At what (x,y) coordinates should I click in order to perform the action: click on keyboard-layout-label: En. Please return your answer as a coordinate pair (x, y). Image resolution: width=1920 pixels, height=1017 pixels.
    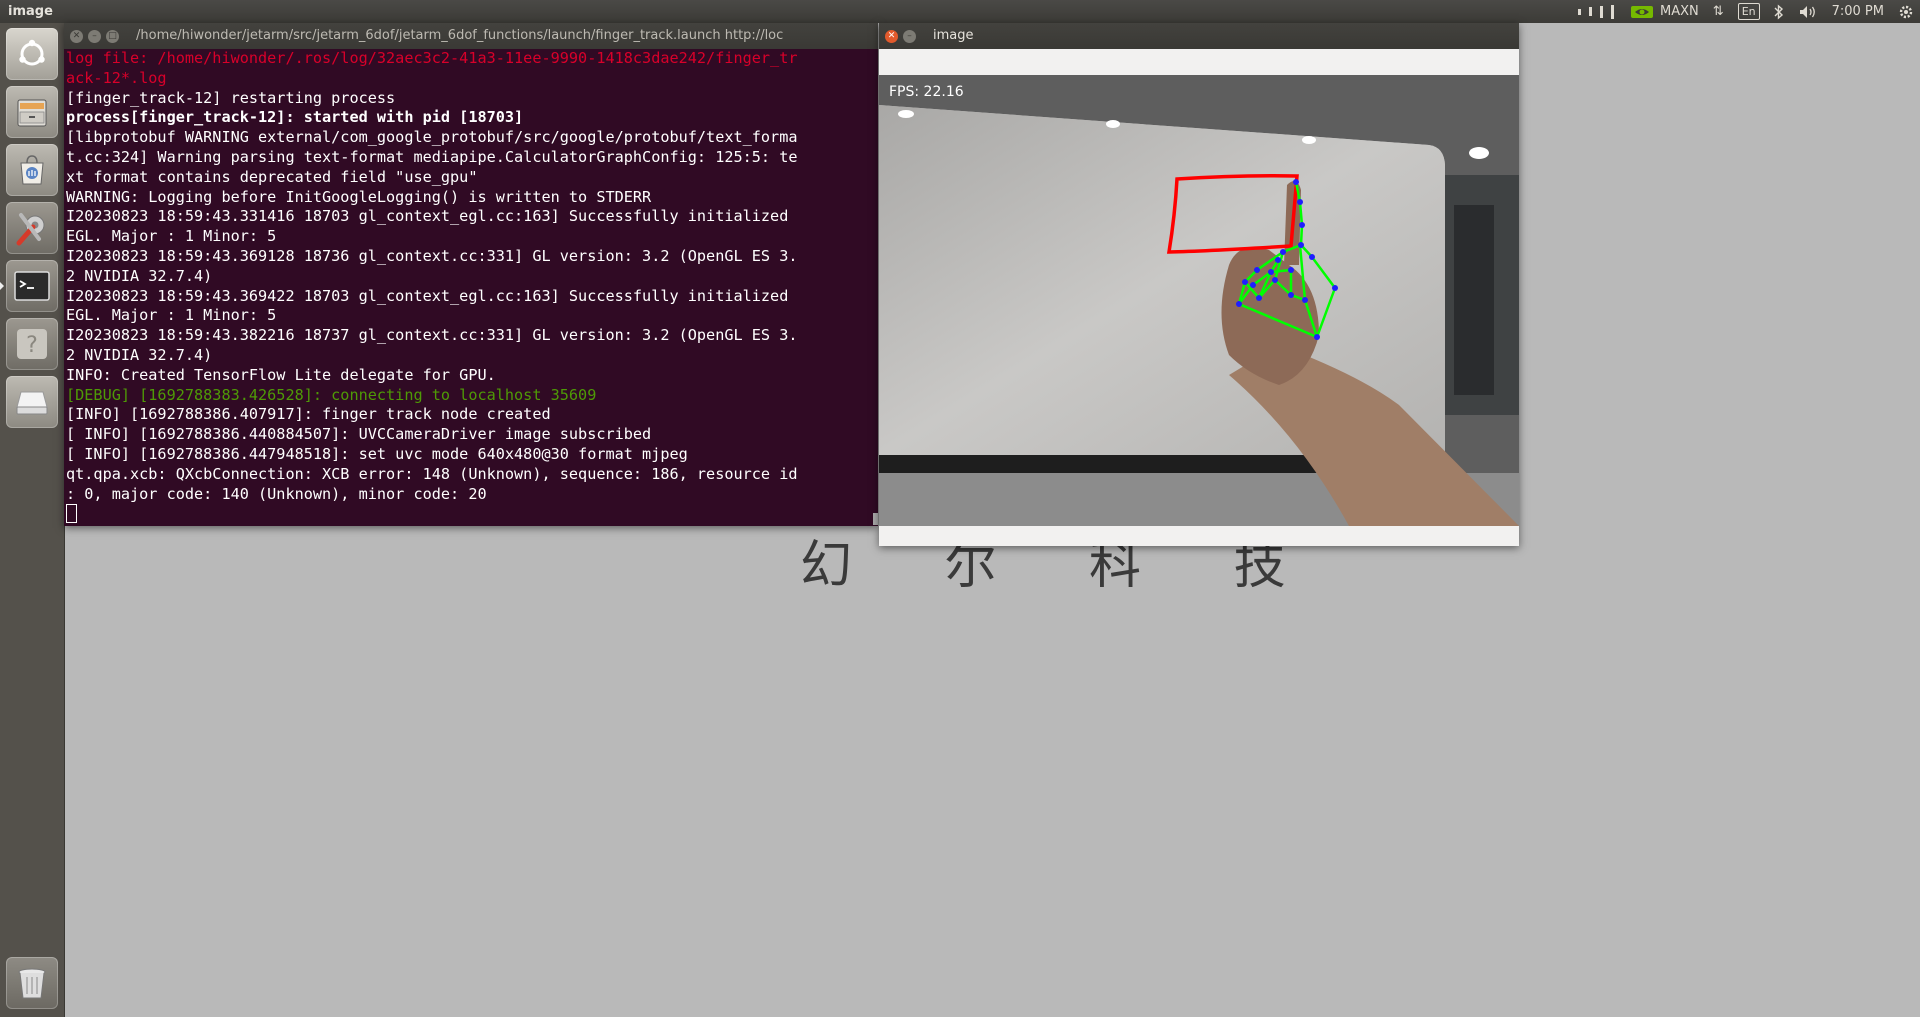
    Looking at the image, I should click on (1748, 11).